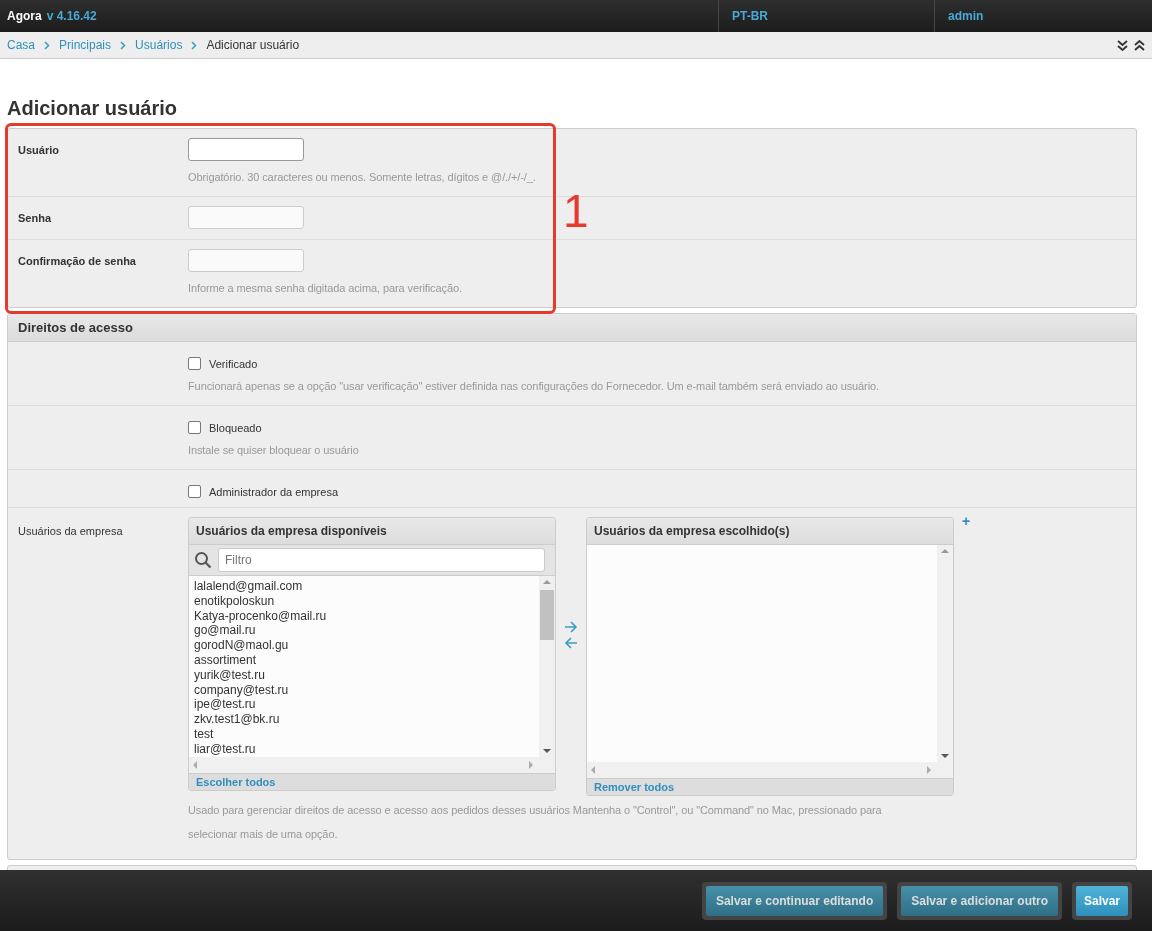  What do you see at coordinates (364, 719) in the screenshot?
I see `user-option: zkv.test1@bk.ru` at bounding box center [364, 719].